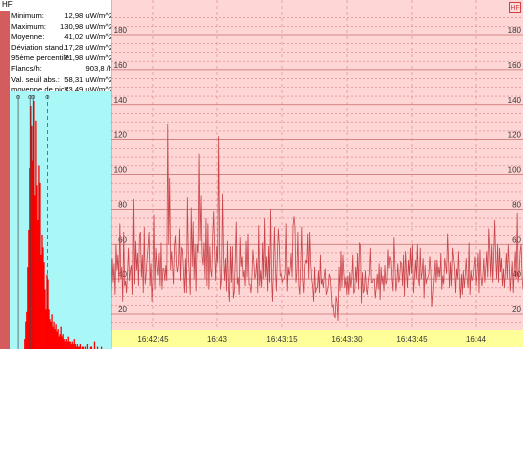 This screenshot has width=523, height=452. What do you see at coordinates (515, 30) in the screenshot?
I see `y-tick-label-right: 180` at bounding box center [515, 30].